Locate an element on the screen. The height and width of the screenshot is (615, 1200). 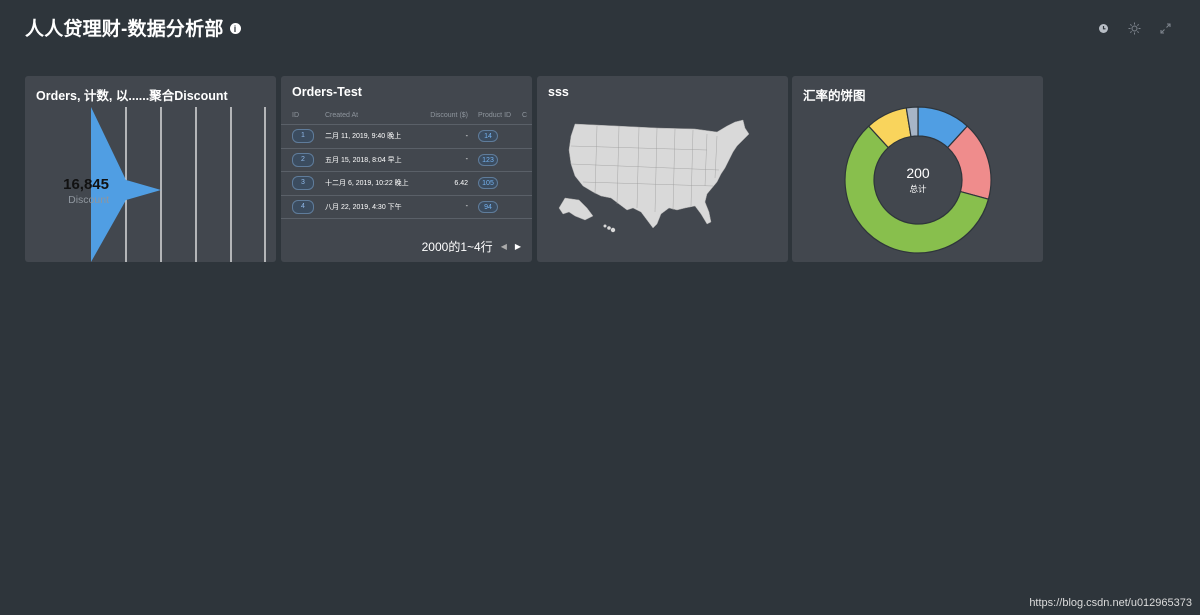
map-card: sss is located at coordinates (662, 169).